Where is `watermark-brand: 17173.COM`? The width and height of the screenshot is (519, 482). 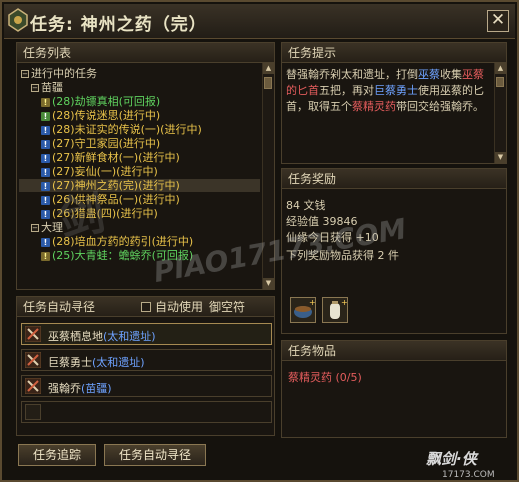
watermark-brand: 17173.COM is located at coordinates (468, 475).